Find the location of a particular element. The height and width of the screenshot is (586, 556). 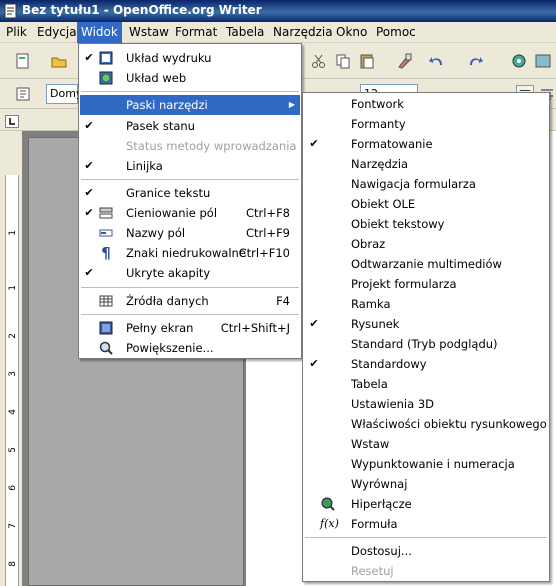

menu-item-tabela: Tabela is located at coordinates (426, 384).